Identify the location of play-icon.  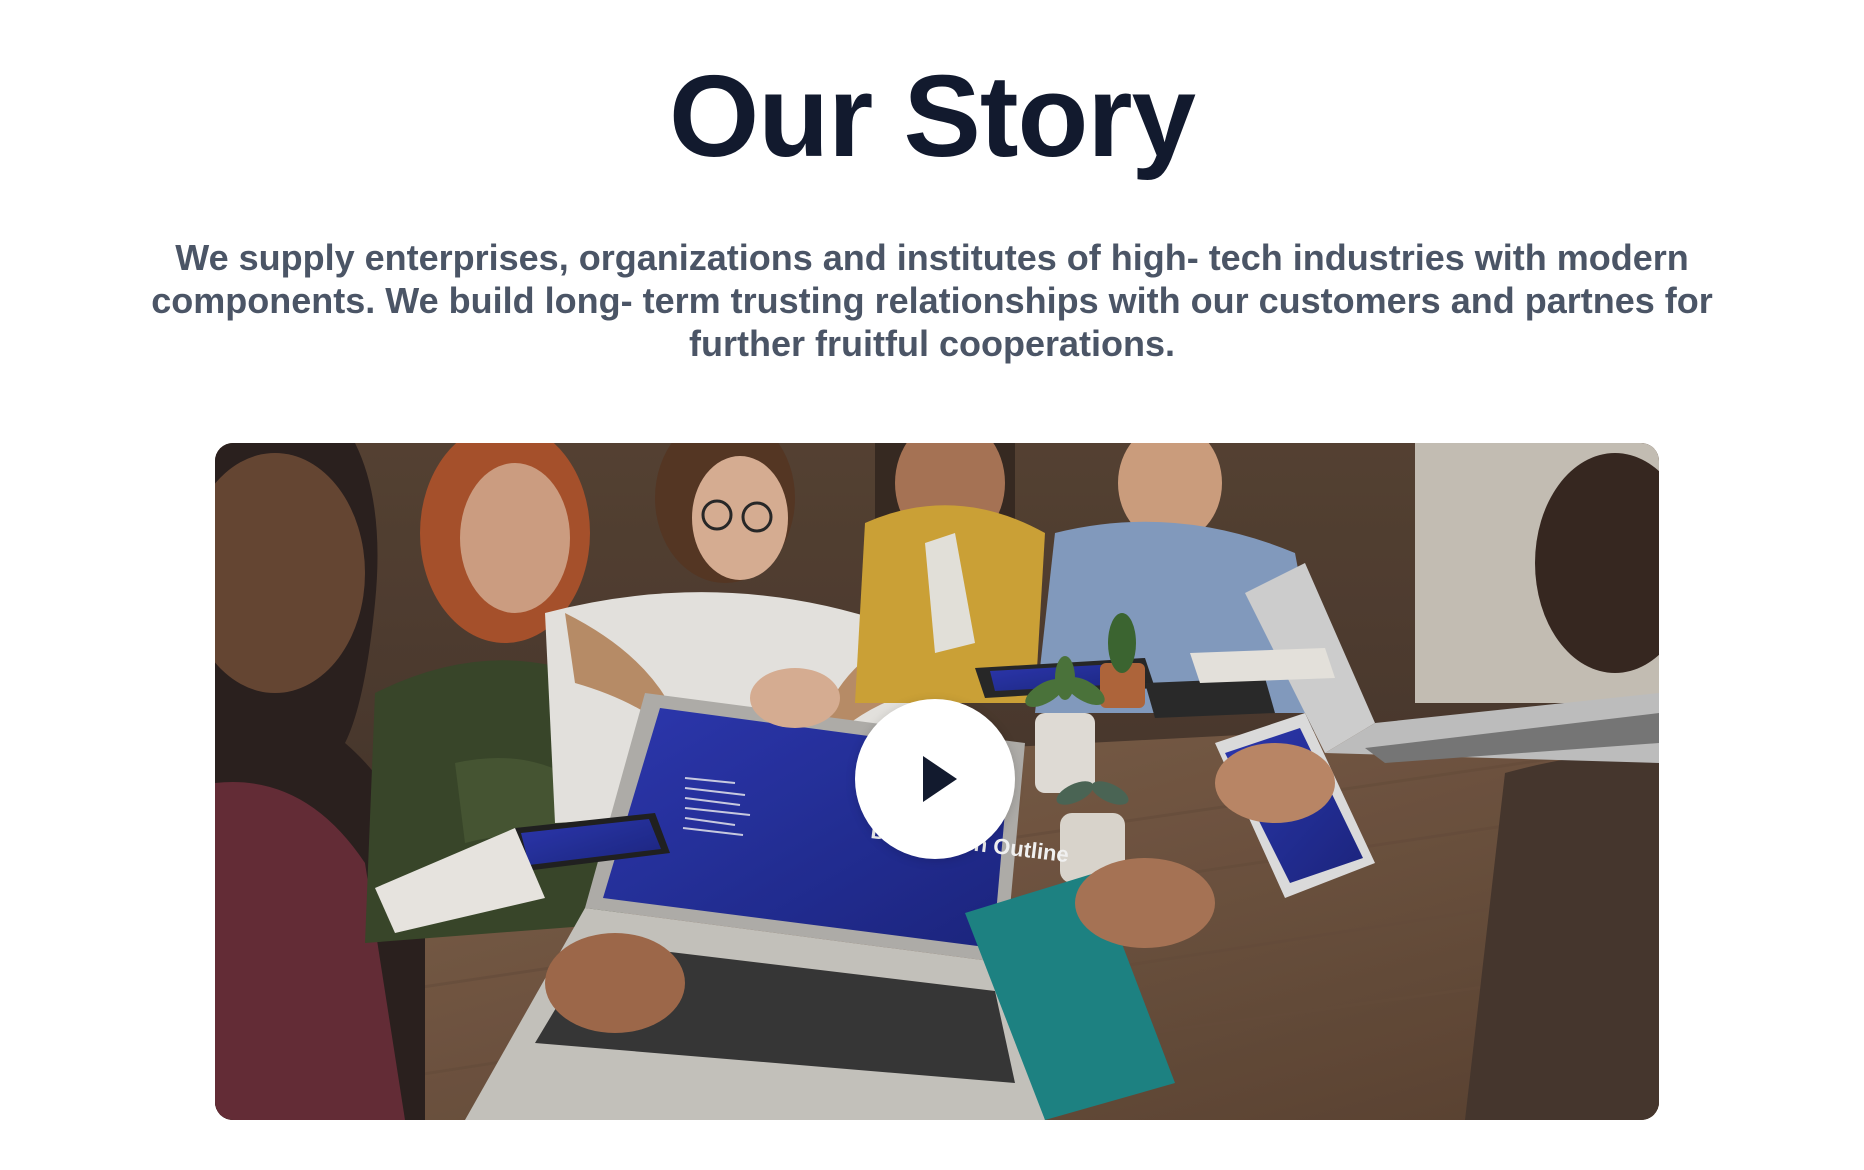
(940, 779).